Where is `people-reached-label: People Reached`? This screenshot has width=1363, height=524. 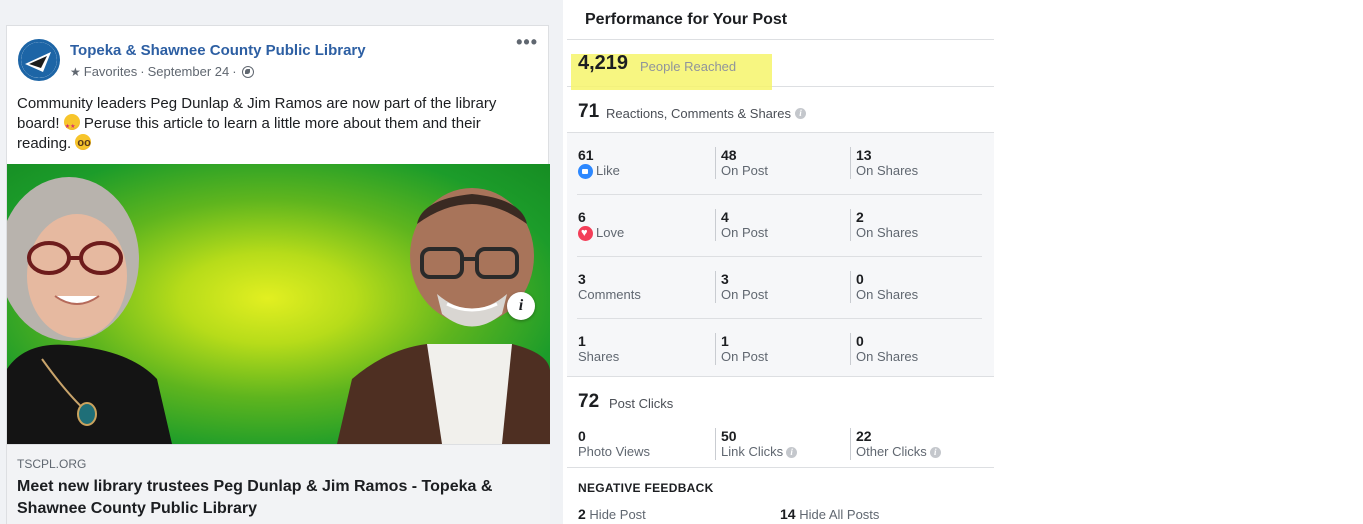 people-reached-label: People Reached is located at coordinates (688, 66).